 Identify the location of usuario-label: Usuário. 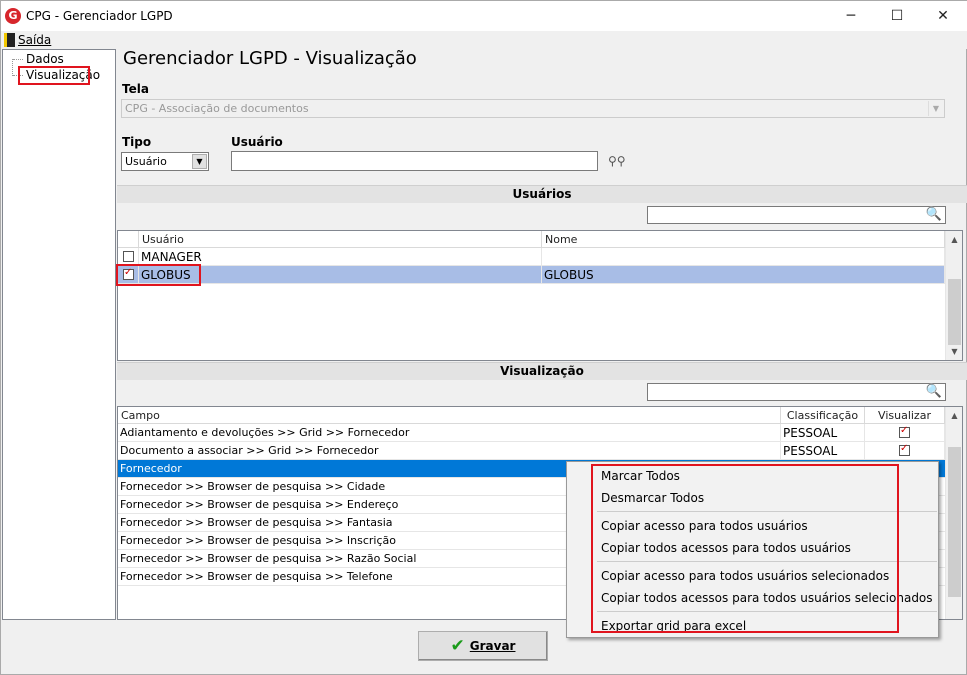
(257, 142).